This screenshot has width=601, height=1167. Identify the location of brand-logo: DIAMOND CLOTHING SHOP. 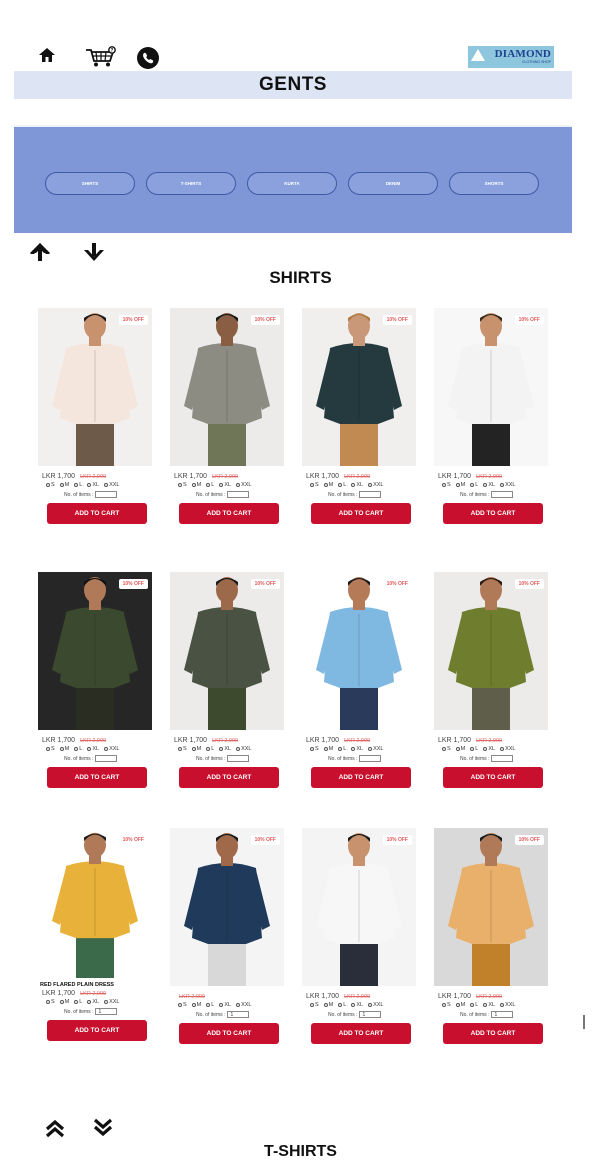
(511, 57).